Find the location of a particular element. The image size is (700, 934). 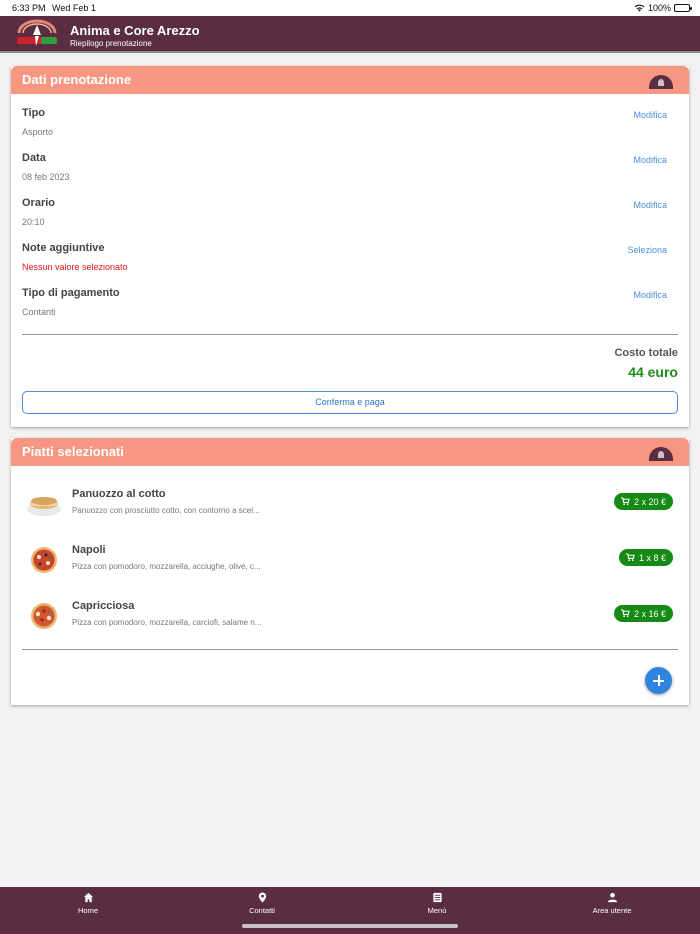

dish-name: Panuozzo al cotto is located at coordinates (119, 494).